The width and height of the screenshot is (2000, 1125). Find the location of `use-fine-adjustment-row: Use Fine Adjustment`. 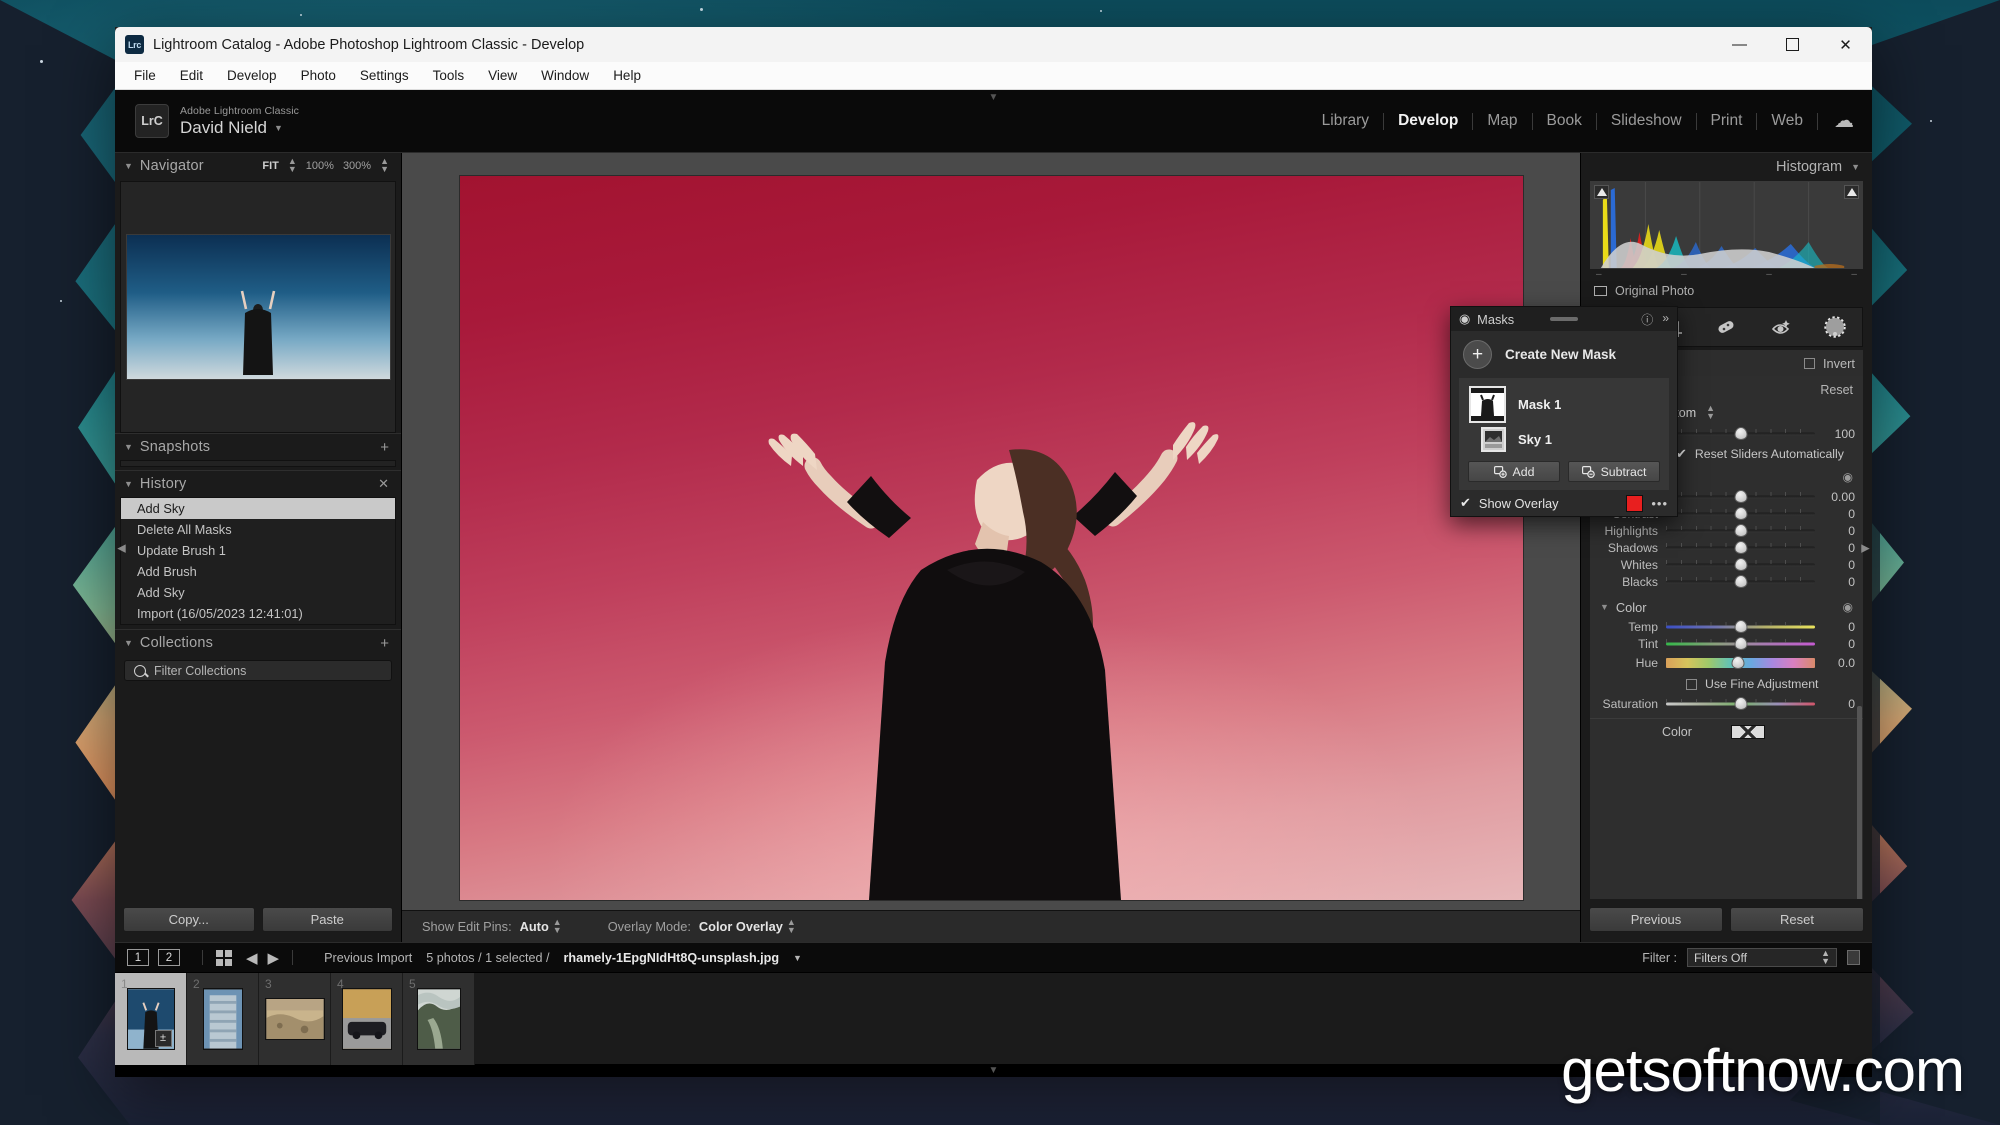

use-fine-adjustment-row: Use Fine Adjustment is located at coordinates (1726, 684).